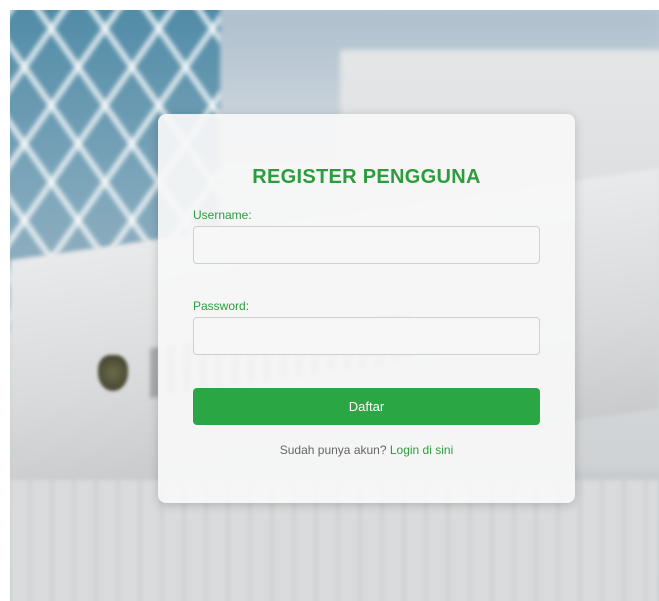 Image resolution: width=659 pixels, height=601 pixels. I want to click on login-prompt-text: Sudah punya akun?, so click(333, 450).